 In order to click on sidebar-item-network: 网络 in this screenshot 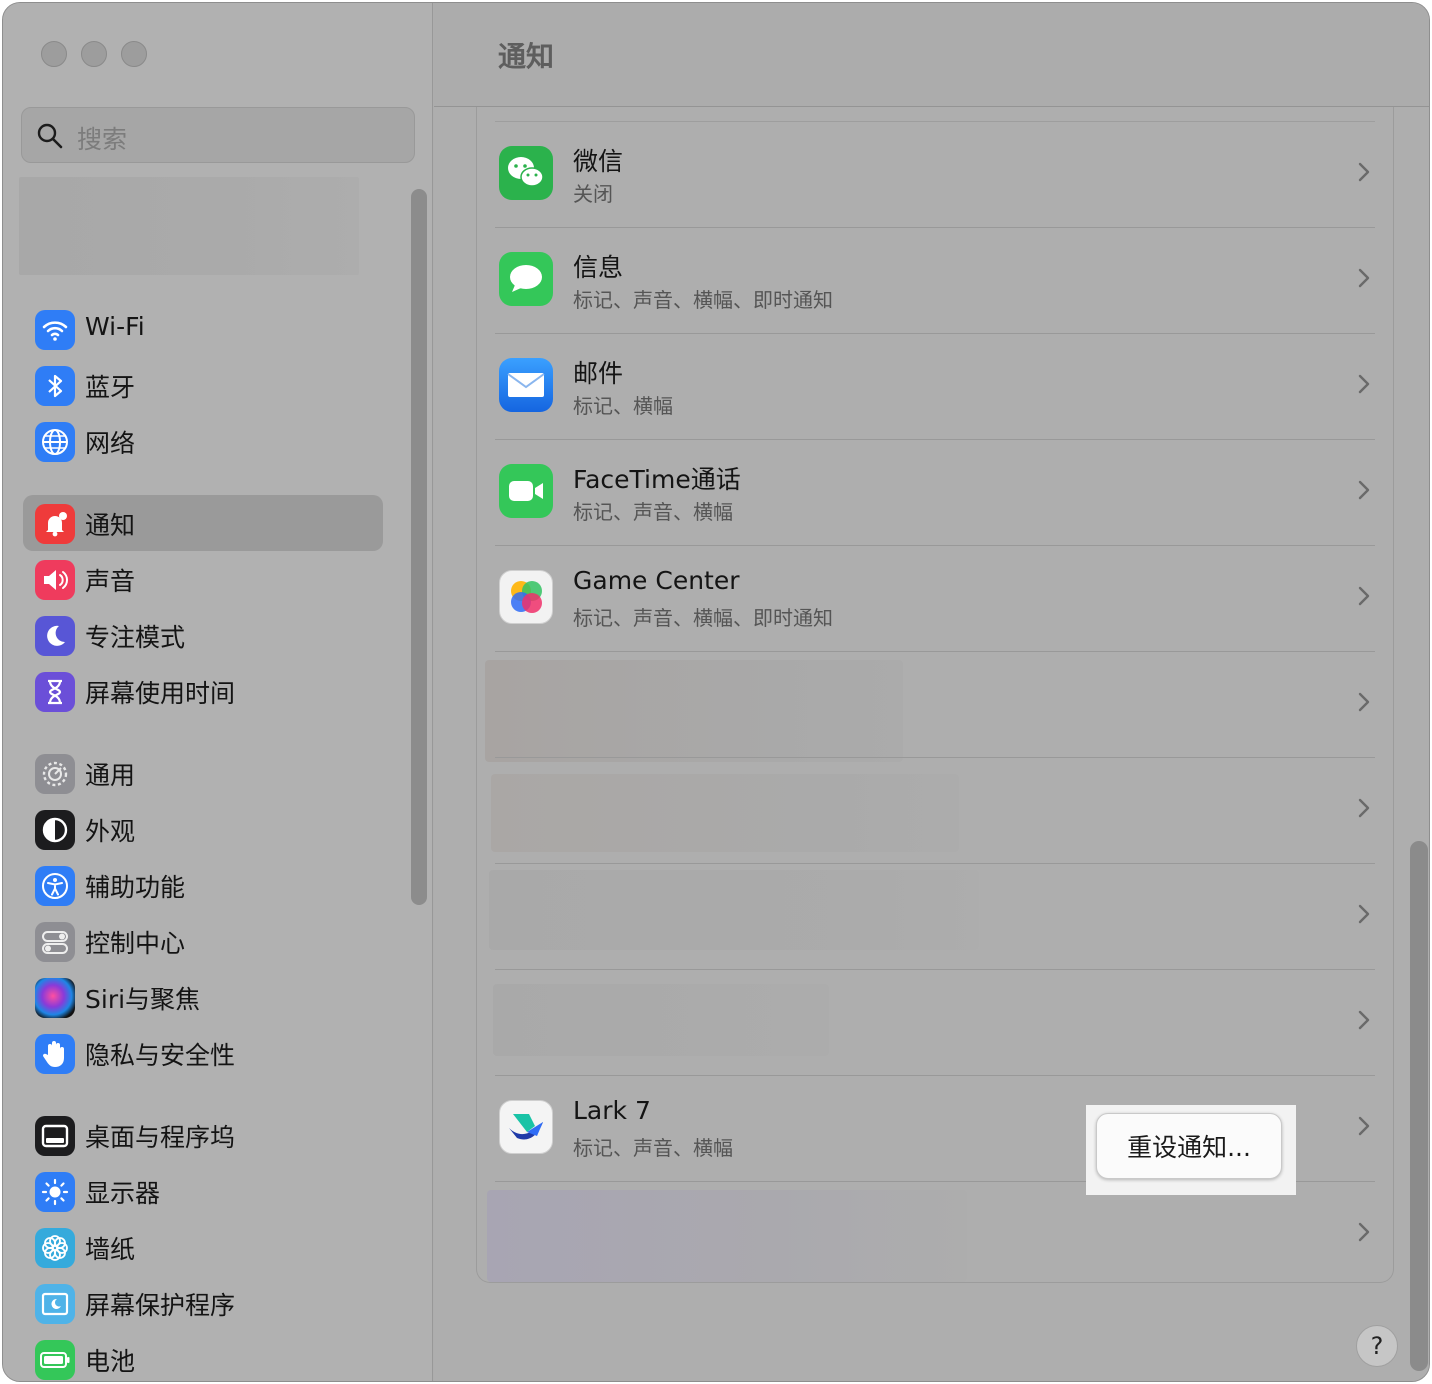, I will do `click(203, 441)`.